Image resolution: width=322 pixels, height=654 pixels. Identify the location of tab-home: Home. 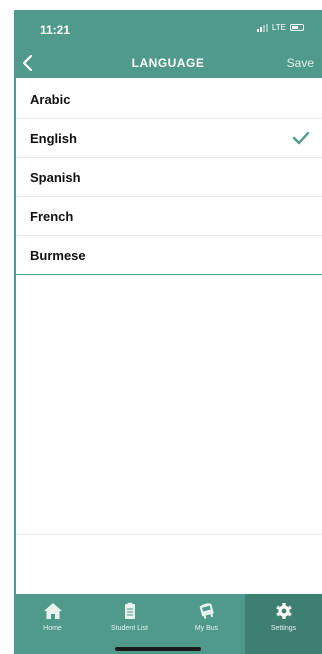
(52, 624).